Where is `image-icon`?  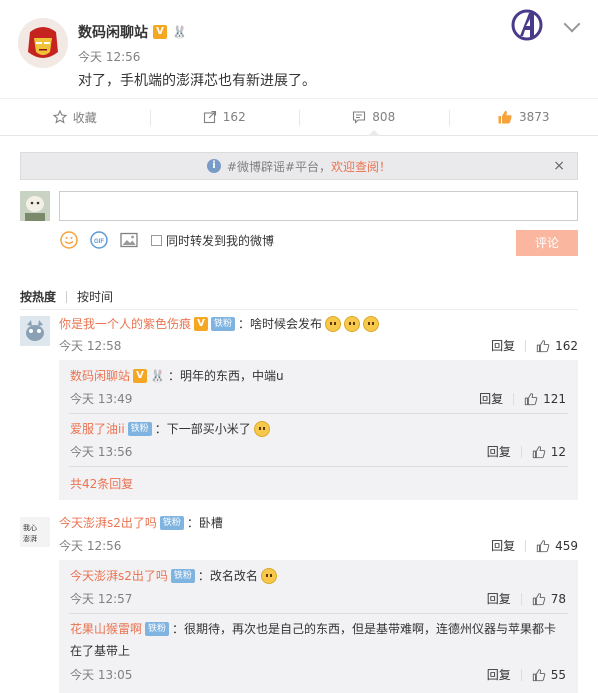
image-icon is located at coordinates (129, 240).